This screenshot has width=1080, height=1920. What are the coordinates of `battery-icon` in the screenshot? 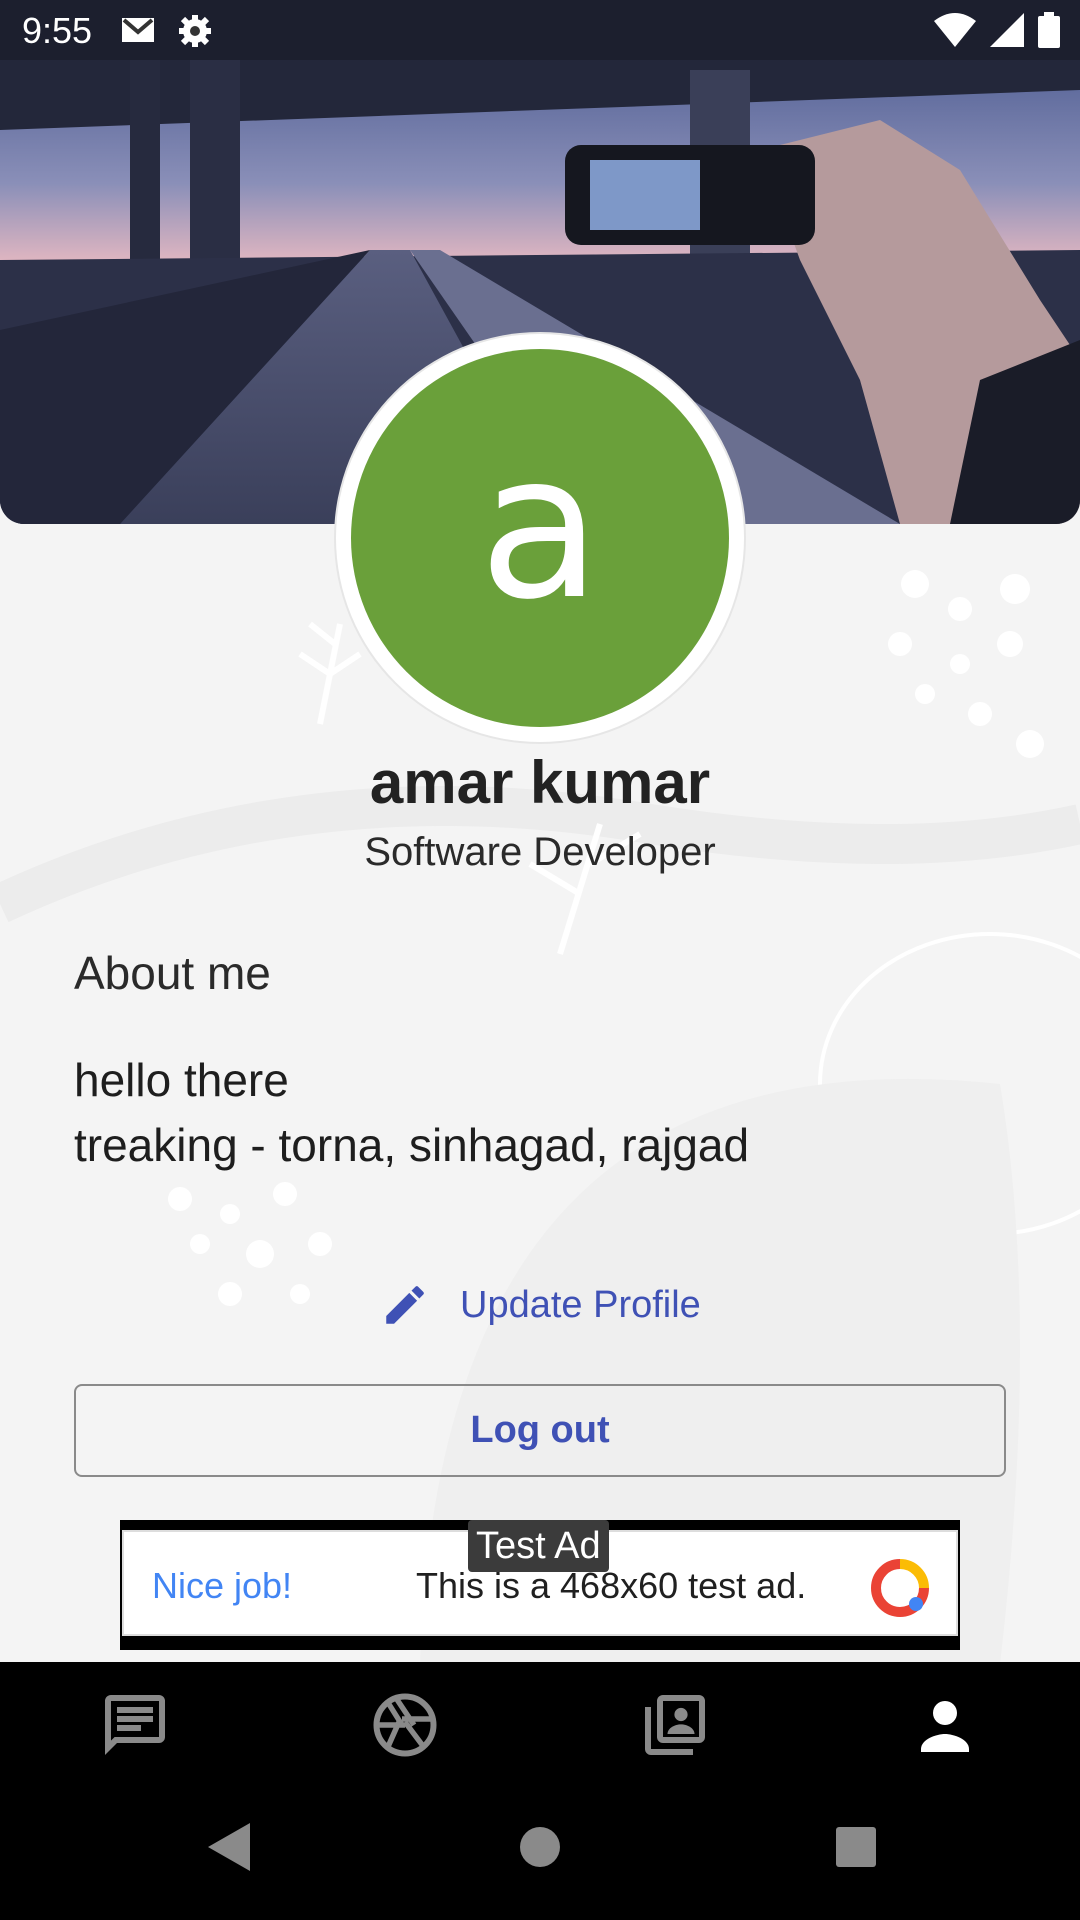 It's located at (1049, 30).